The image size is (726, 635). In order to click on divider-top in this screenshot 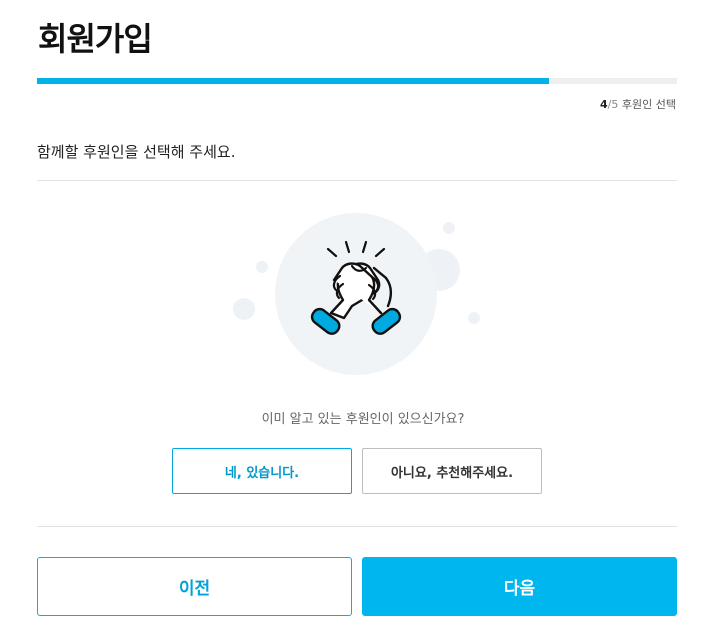, I will do `click(357, 180)`.